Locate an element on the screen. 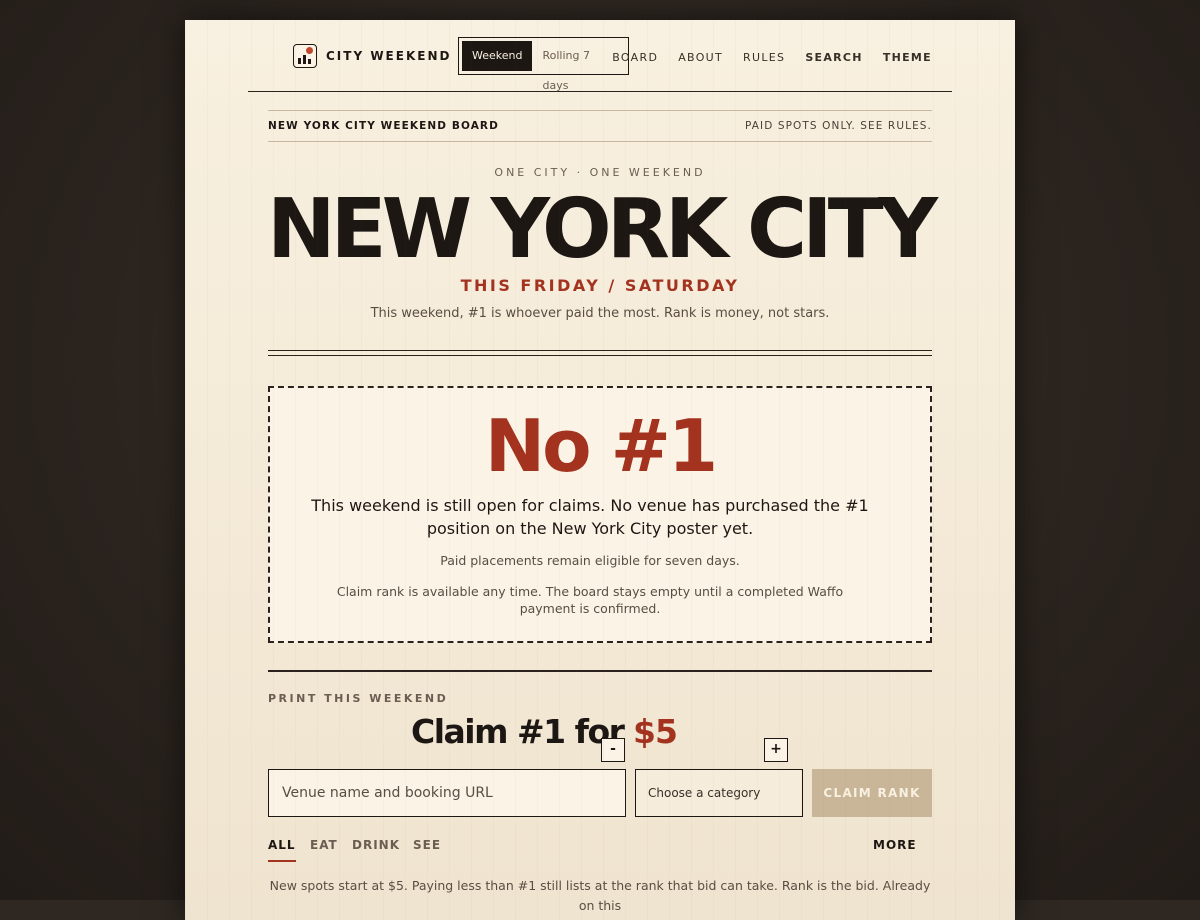 This screenshot has height=920, width=1200. nav-rules: RULES is located at coordinates (764, 57).